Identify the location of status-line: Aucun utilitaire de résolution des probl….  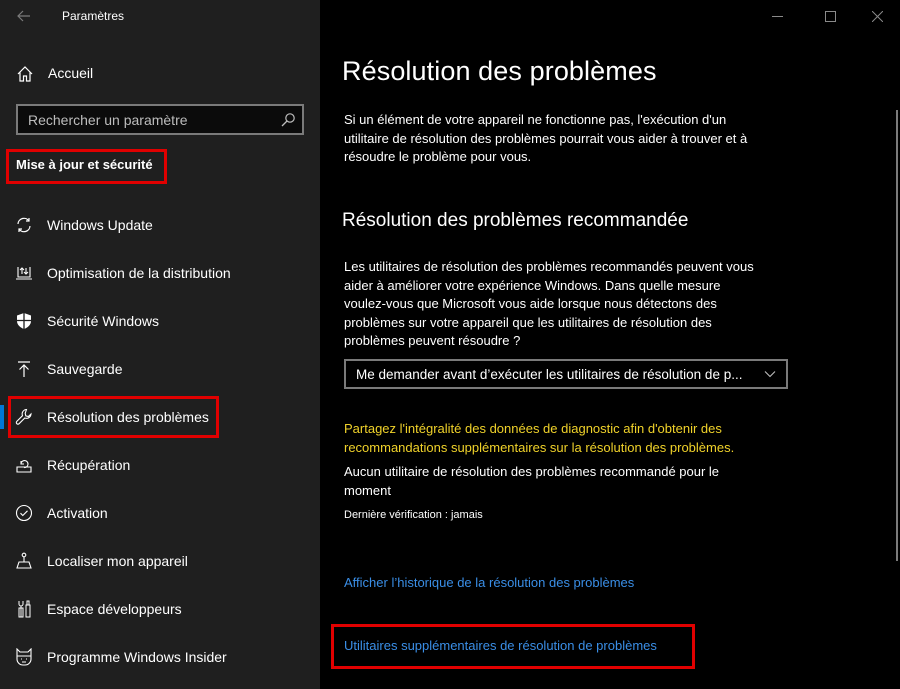
(532, 471).